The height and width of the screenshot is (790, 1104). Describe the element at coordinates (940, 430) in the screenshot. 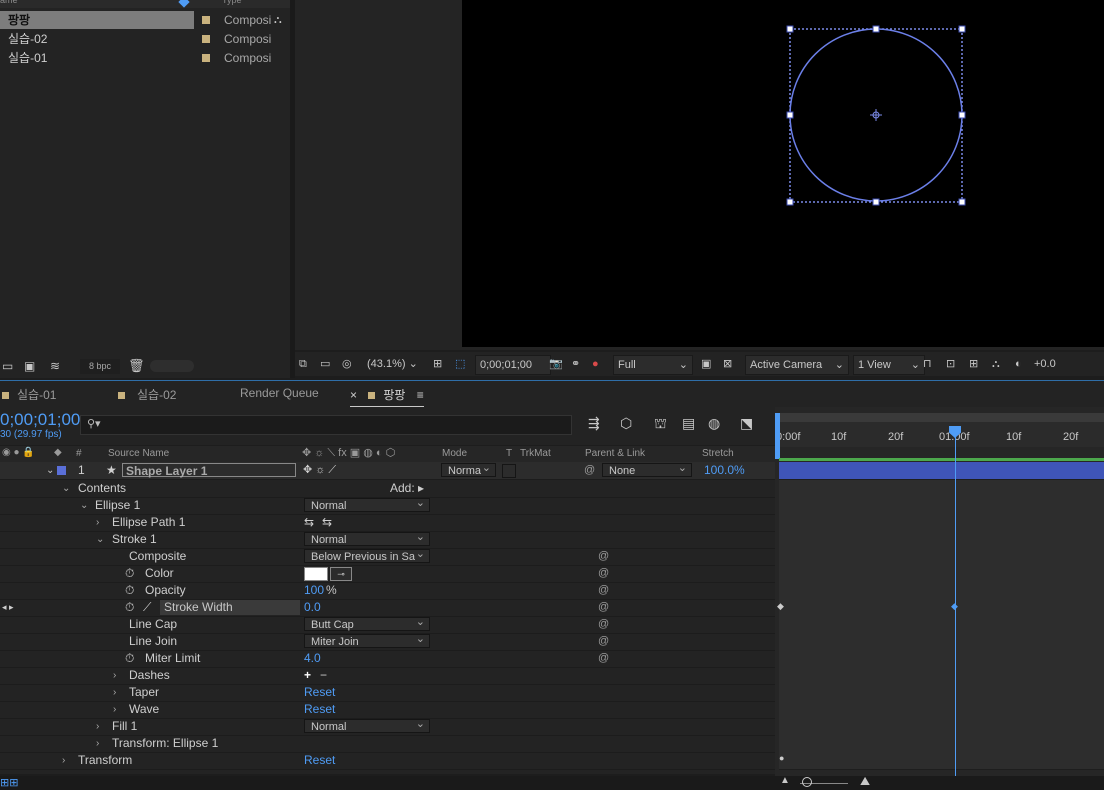

I see `time-ruler: 0:00f 10f 20f 01:00f 10f 20f` at that location.